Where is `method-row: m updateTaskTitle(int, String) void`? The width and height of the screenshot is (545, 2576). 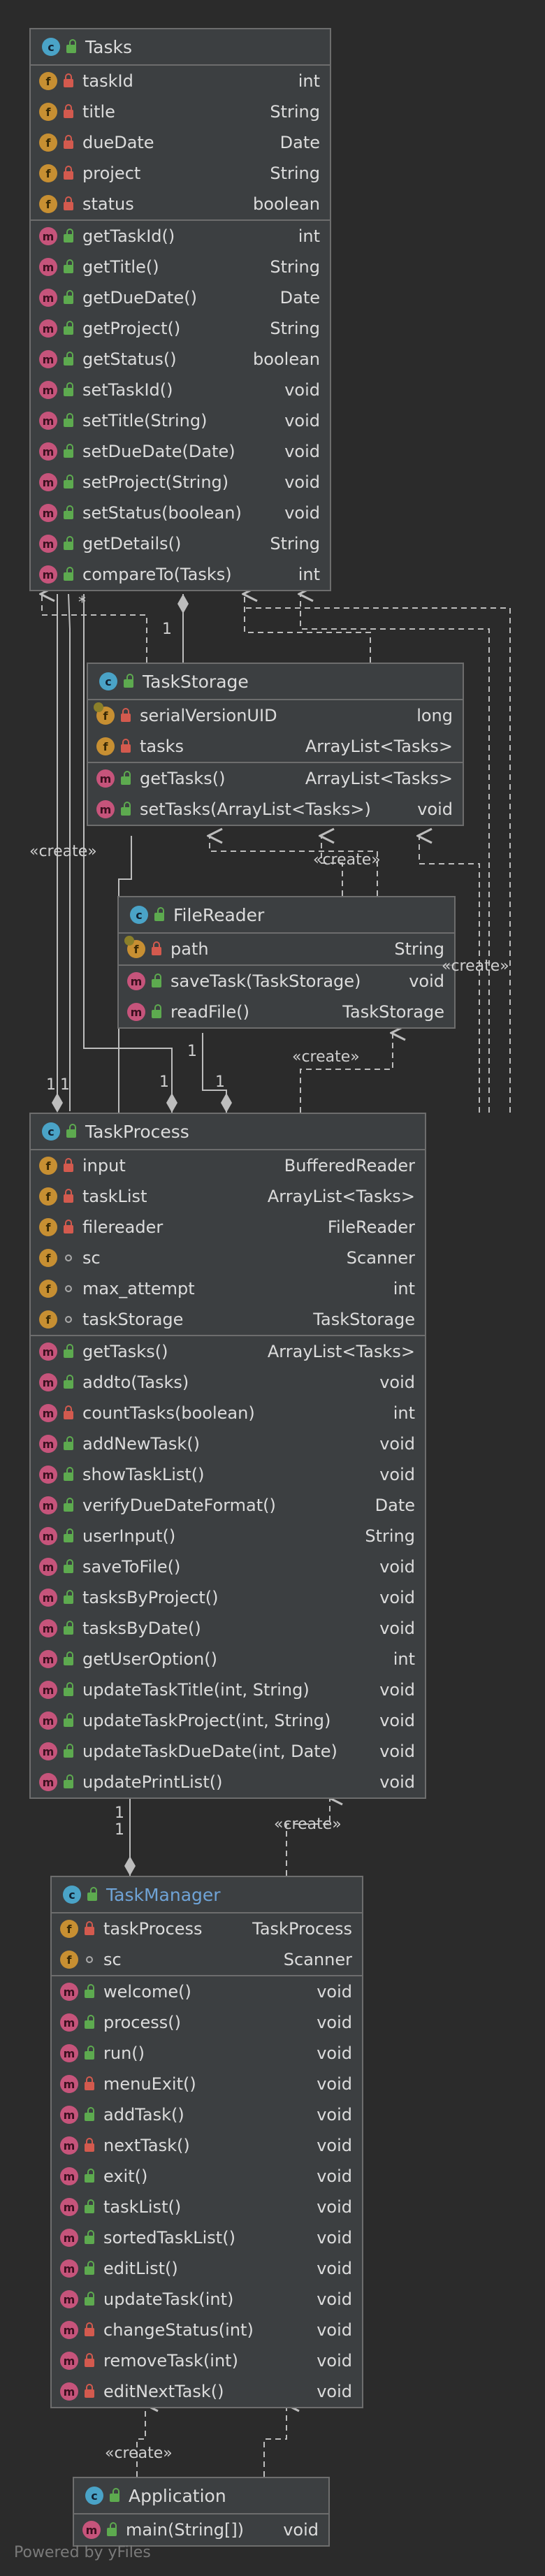
method-row: m updateTaskTitle(int, String) void is located at coordinates (228, 1690).